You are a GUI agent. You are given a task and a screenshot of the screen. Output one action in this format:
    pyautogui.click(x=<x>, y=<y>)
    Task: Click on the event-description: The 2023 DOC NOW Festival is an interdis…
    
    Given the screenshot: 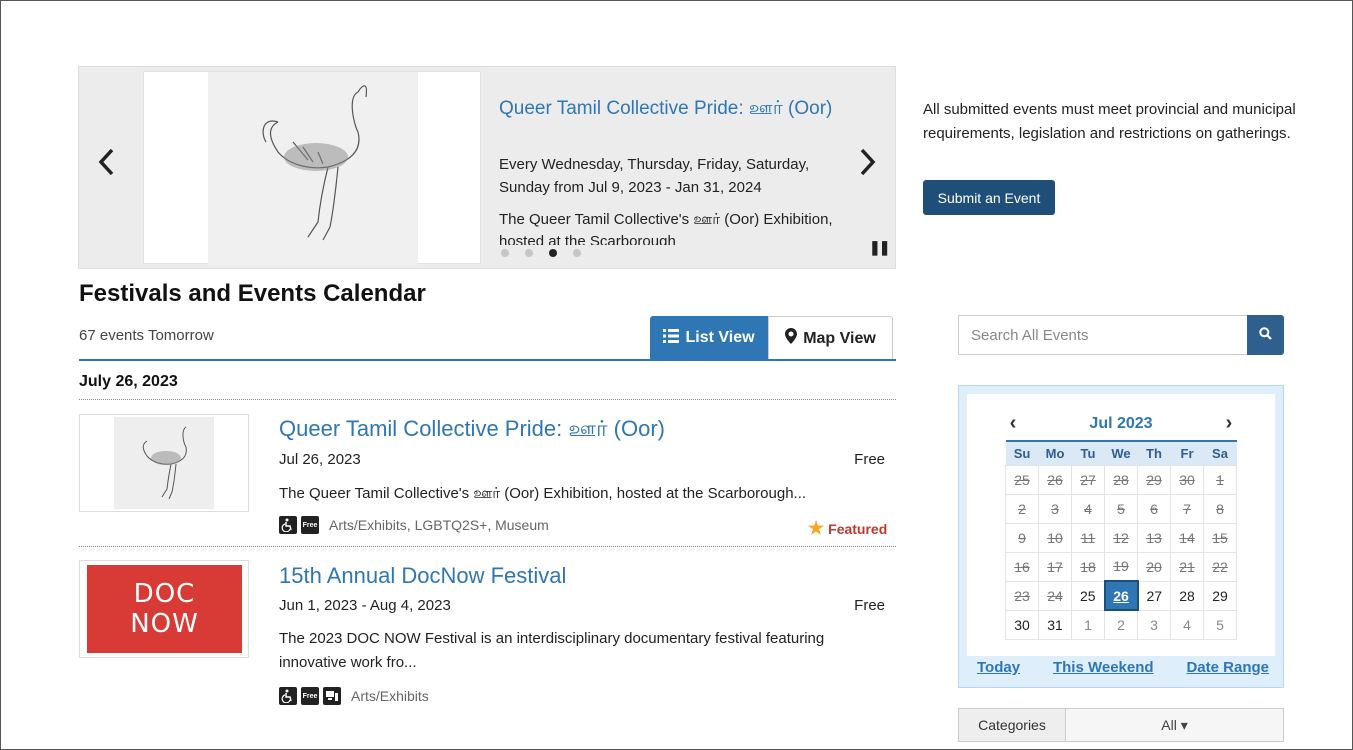 What is the action you would take?
    pyautogui.click(x=552, y=650)
    